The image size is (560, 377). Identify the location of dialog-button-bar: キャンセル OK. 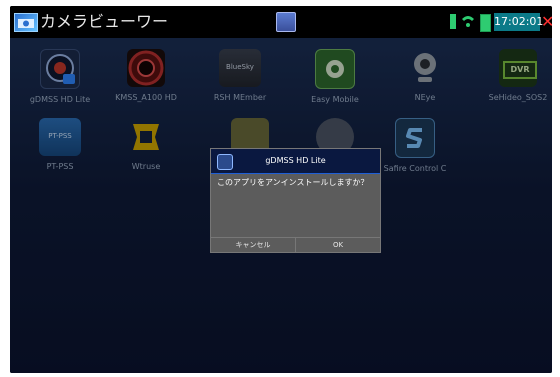
(295, 245).